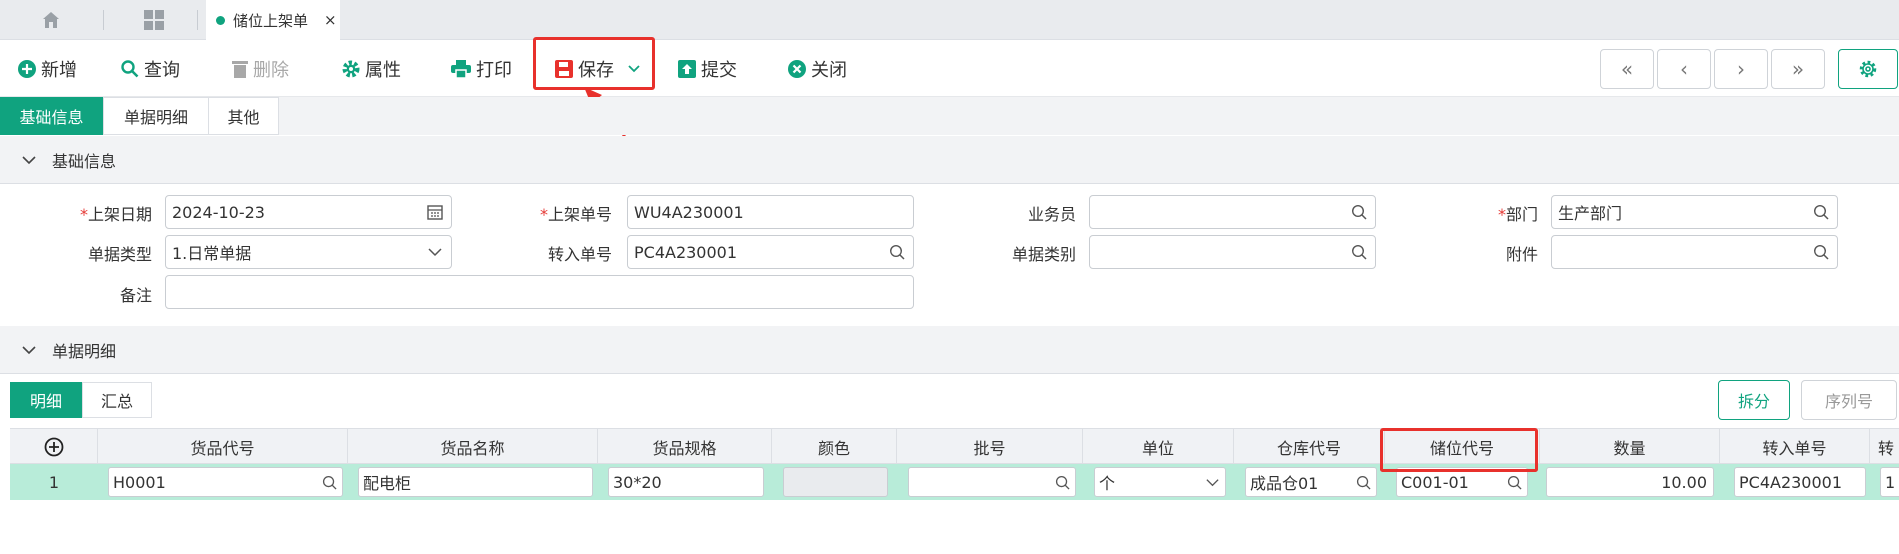  I want to click on query-button-label: 查询, so click(162, 70).